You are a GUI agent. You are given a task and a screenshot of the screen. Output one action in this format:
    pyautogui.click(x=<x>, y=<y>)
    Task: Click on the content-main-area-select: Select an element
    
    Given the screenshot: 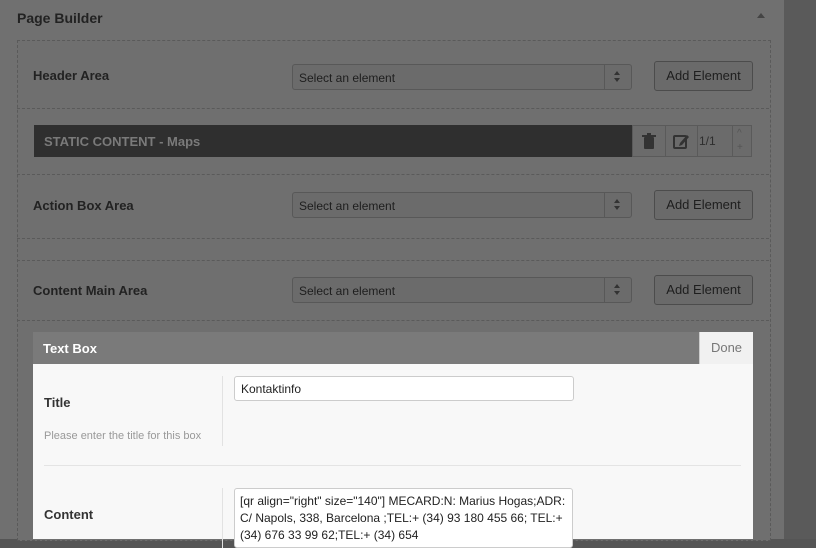 What is the action you would take?
    pyautogui.click(x=462, y=290)
    